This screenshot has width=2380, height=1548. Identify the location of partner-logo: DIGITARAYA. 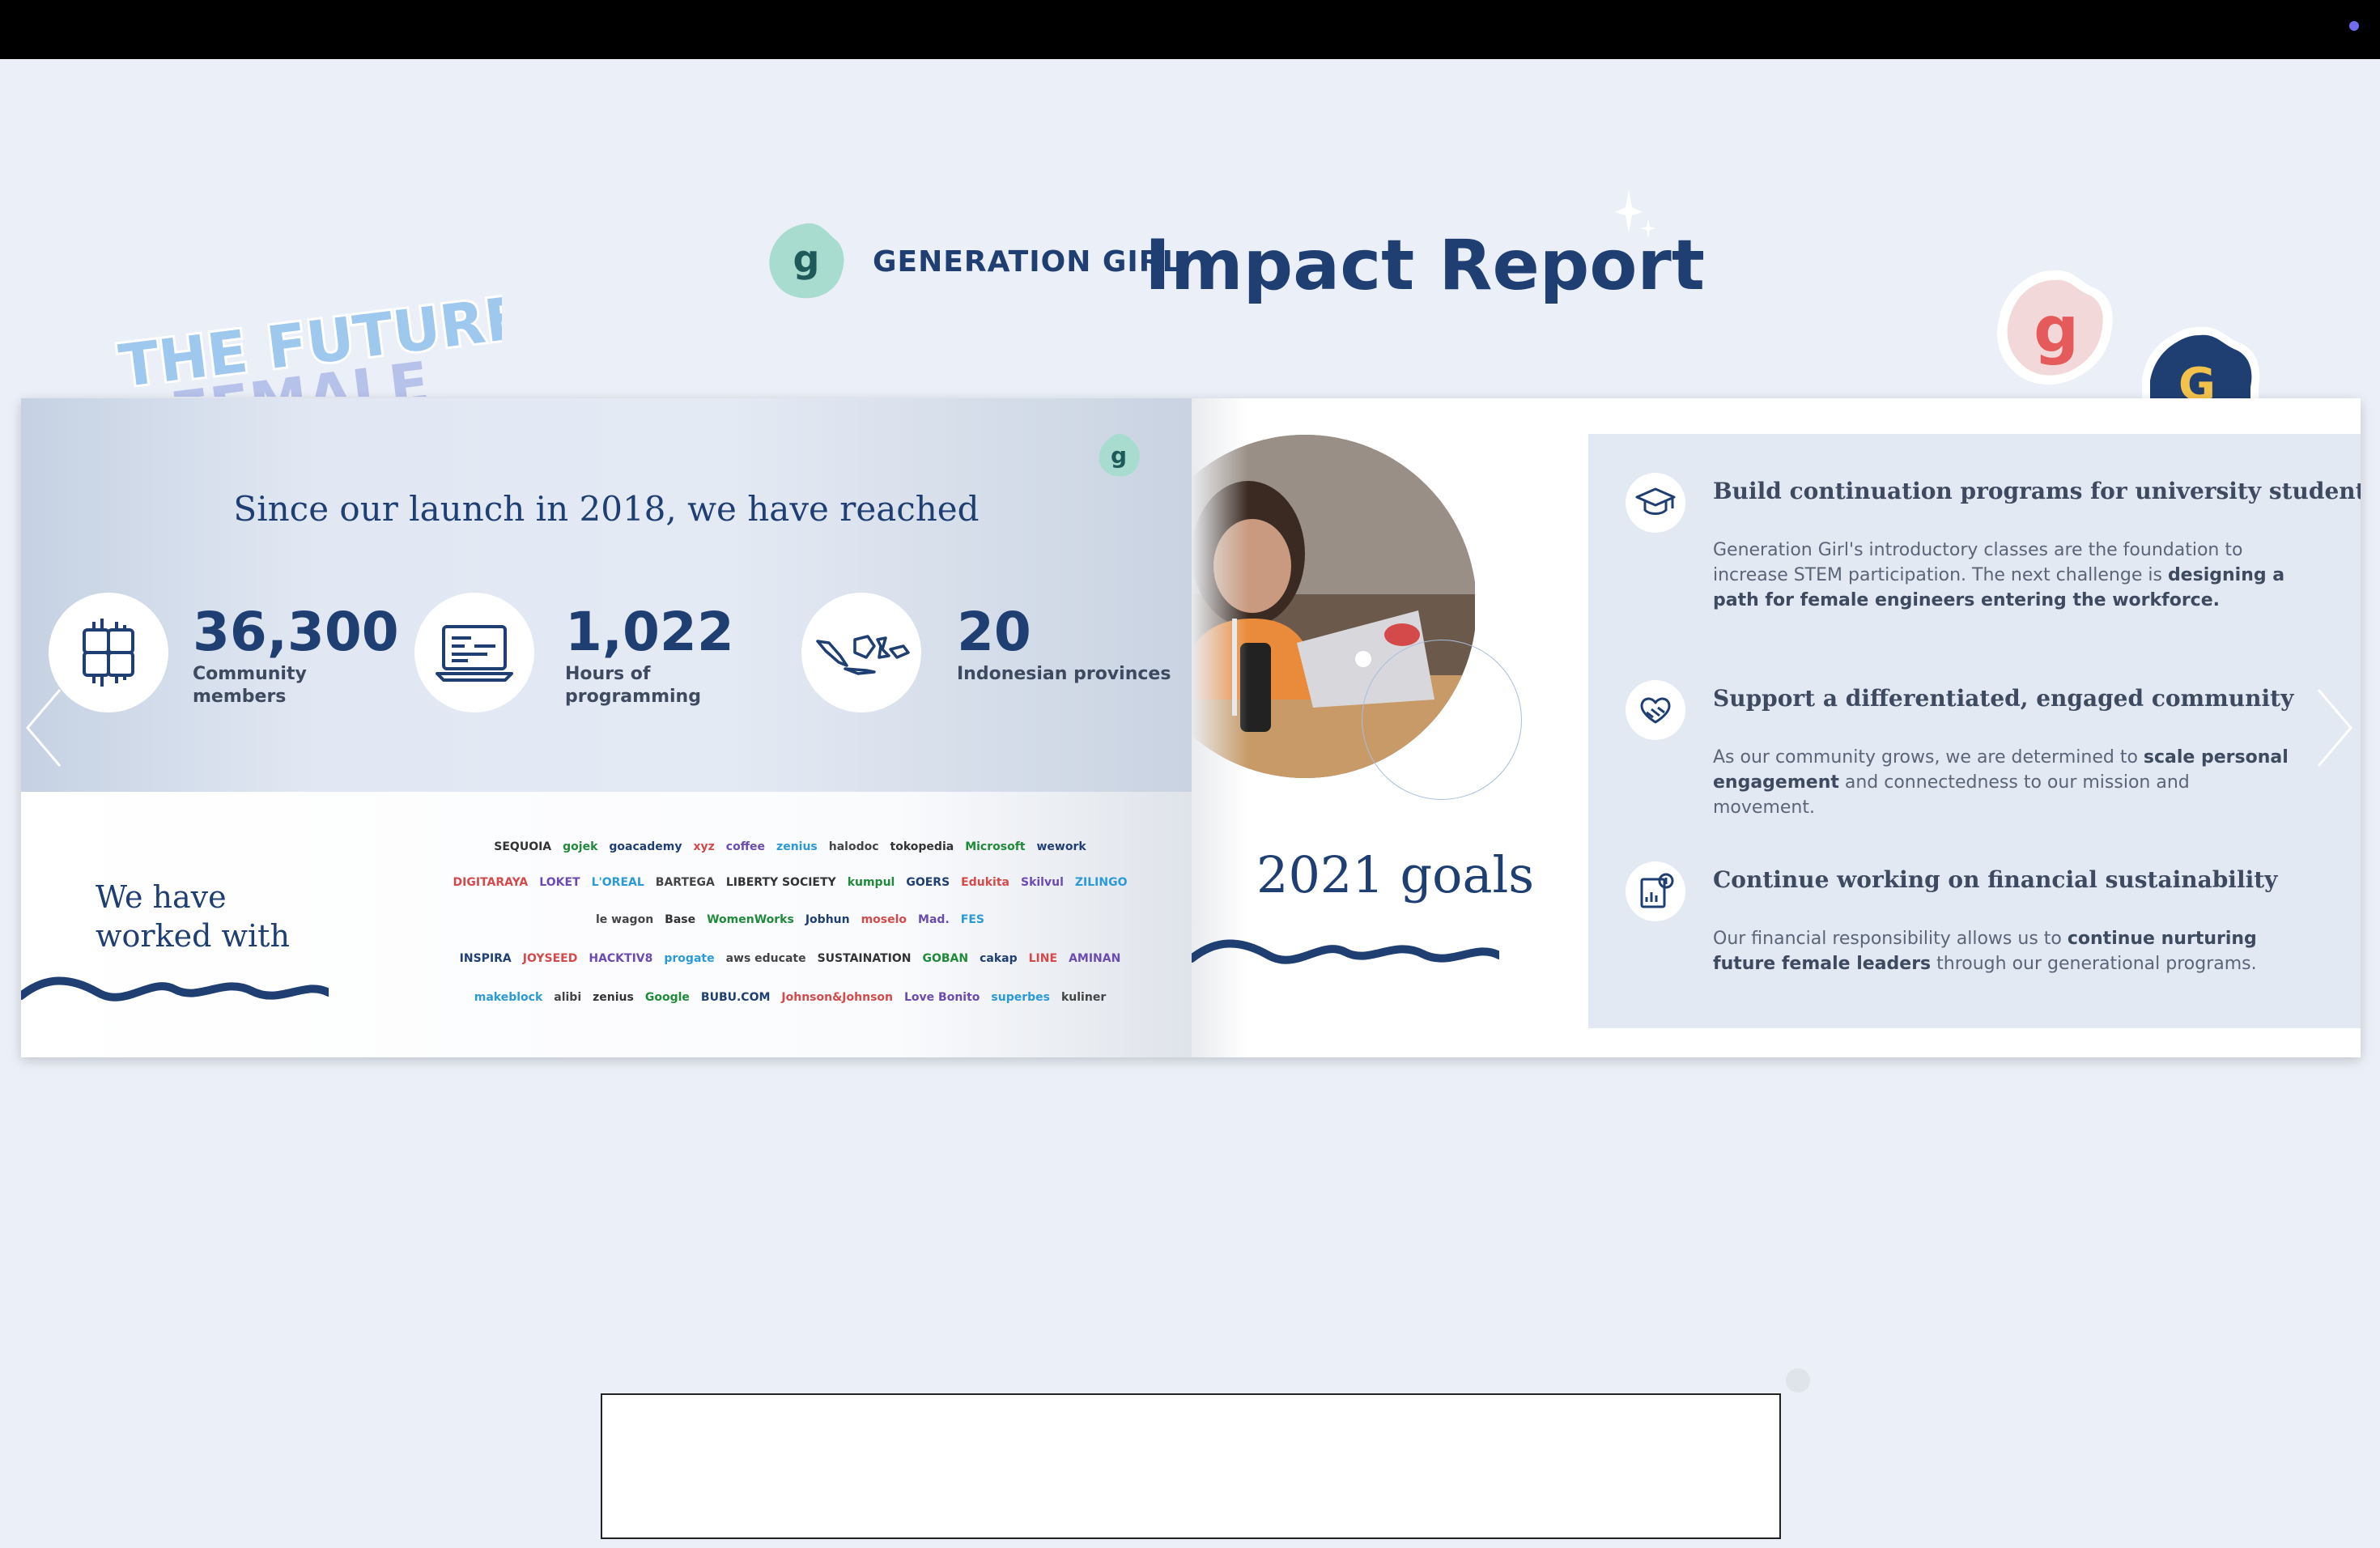
(491, 882).